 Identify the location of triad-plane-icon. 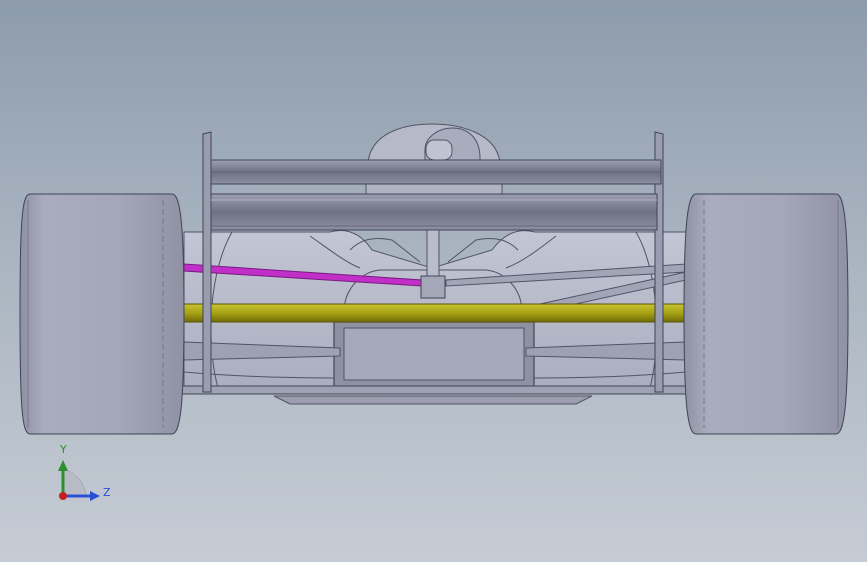
(74, 483).